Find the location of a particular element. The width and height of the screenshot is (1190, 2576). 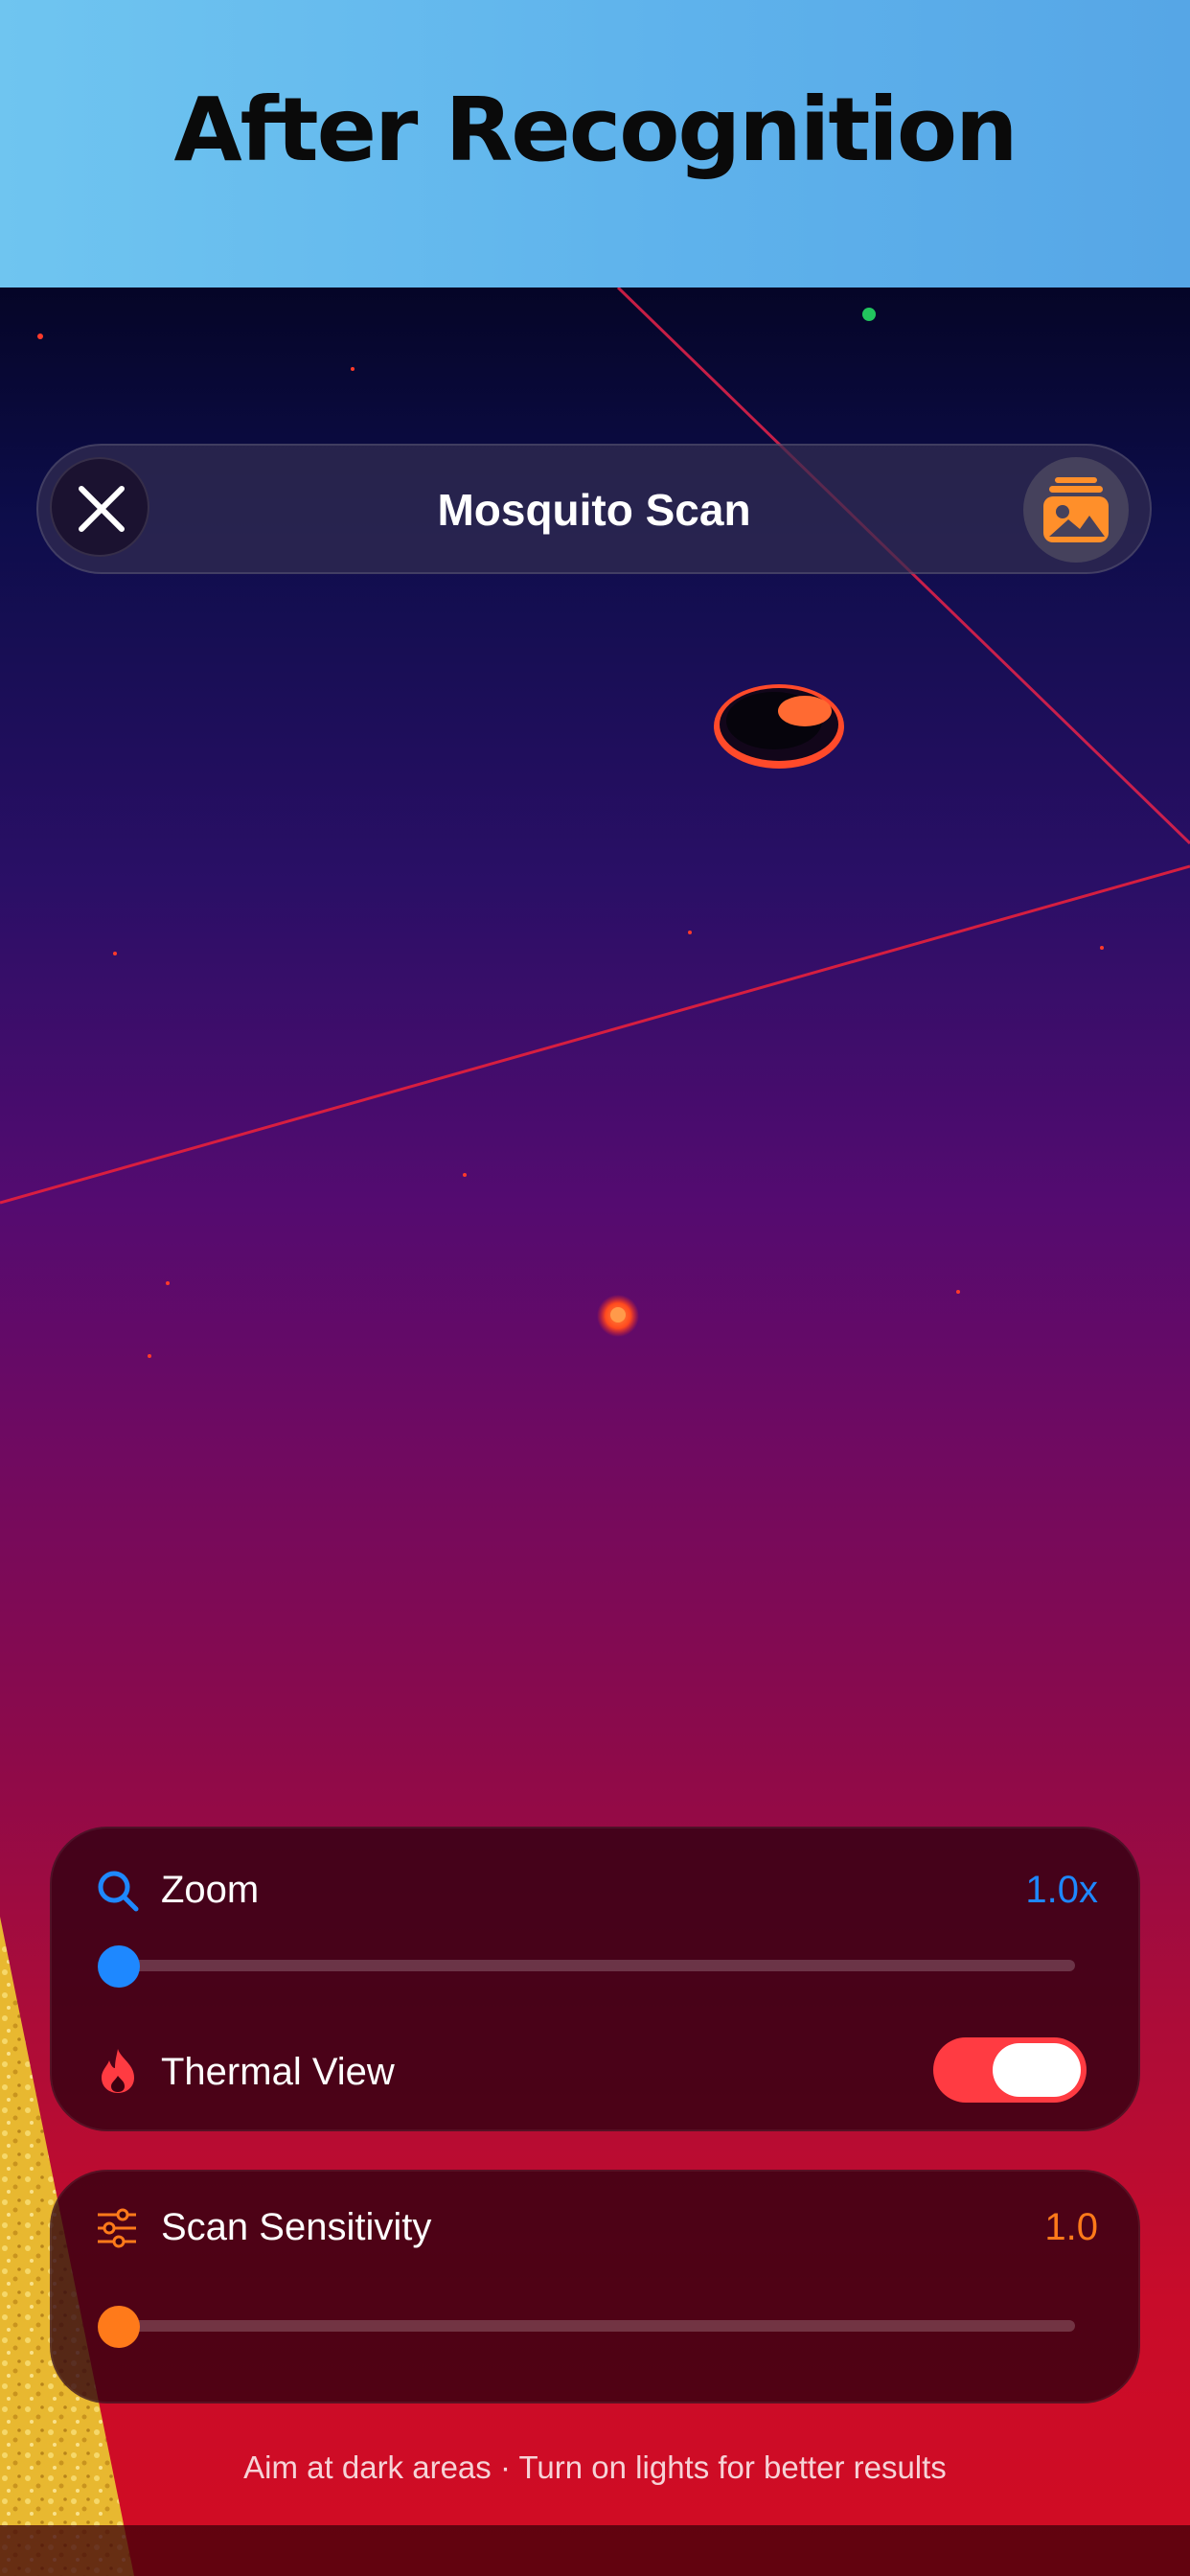

zoom-thermal-panel: Zoom 1.0x Thermal View is located at coordinates (595, 1979).